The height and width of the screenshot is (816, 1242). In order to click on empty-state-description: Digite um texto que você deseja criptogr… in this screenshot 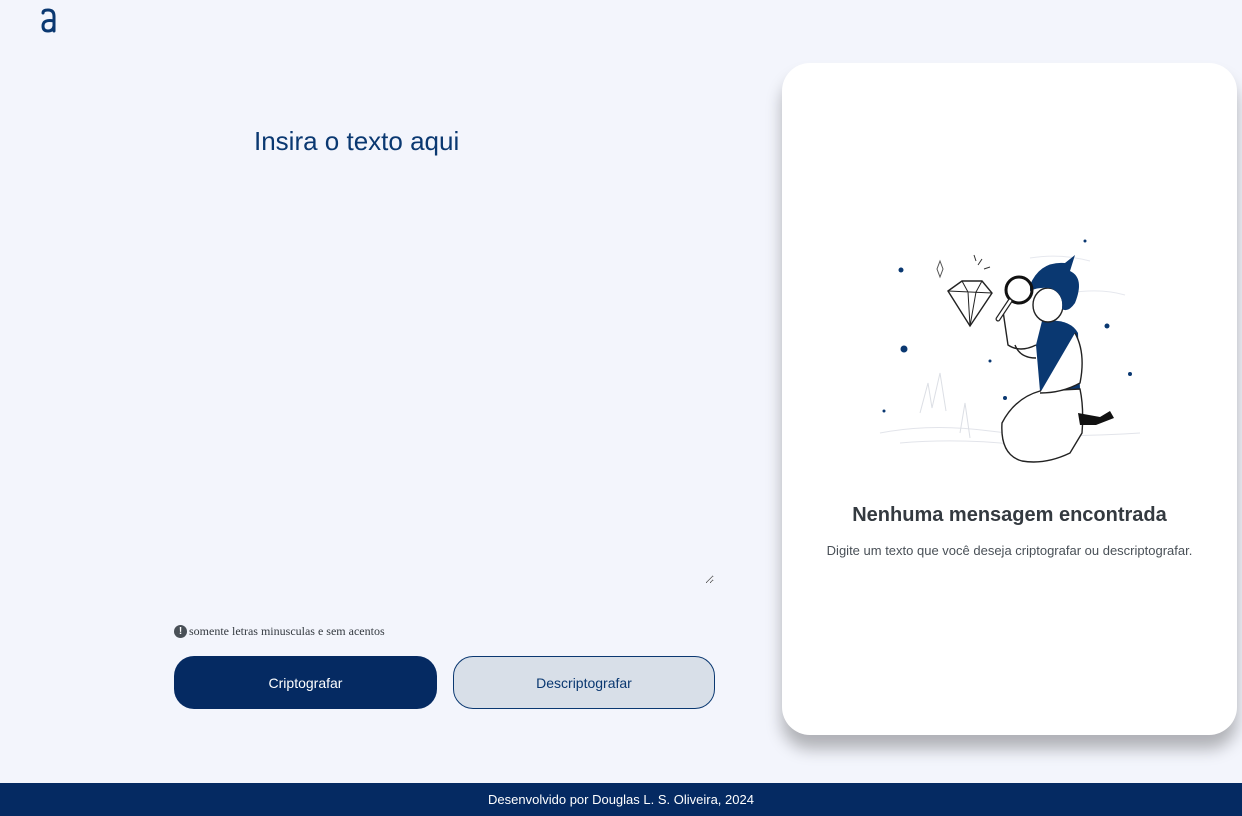, I will do `click(1009, 550)`.